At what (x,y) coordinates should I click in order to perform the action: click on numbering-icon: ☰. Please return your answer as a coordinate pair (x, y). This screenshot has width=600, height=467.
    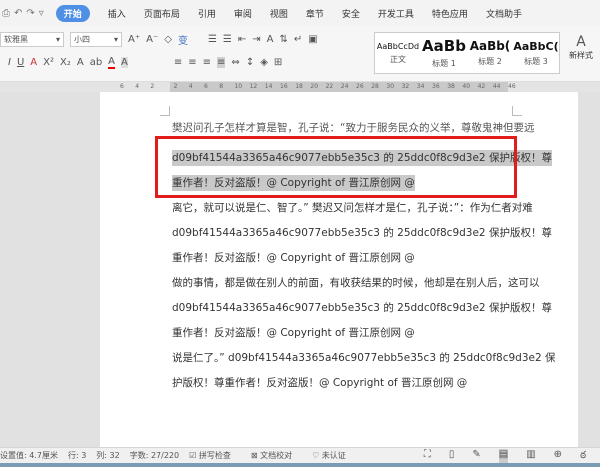
    Looking at the image, I should click on (227, 39).